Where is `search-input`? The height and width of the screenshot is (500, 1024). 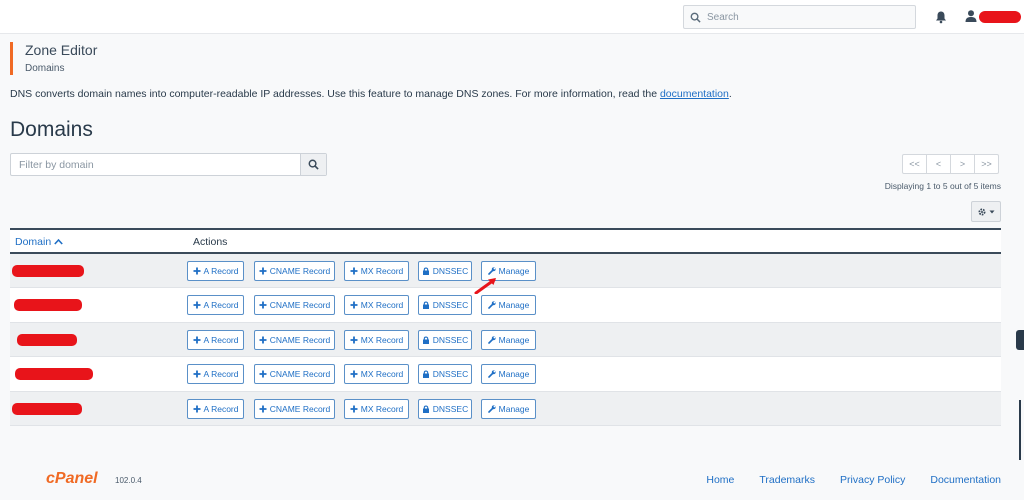 search-input is located at coordinates (802, 17).